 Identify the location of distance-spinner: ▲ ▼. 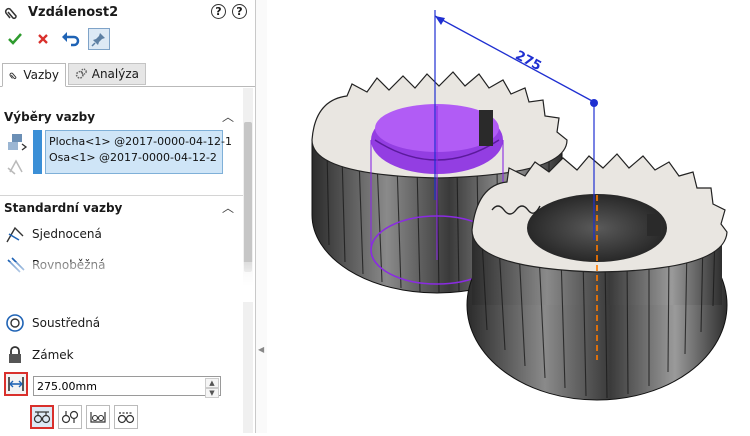
(212, 388).